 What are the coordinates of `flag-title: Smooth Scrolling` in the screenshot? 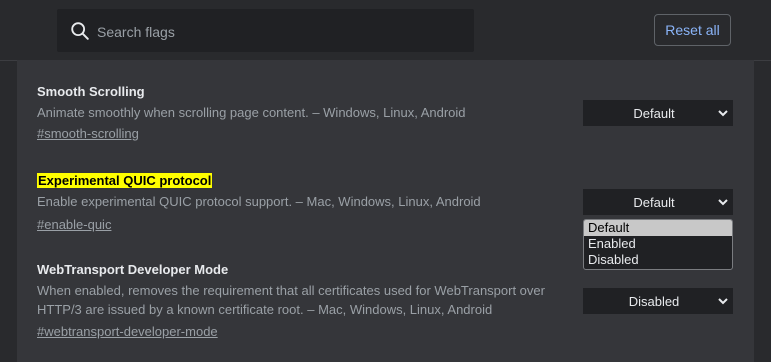 It's located at (91, 91).